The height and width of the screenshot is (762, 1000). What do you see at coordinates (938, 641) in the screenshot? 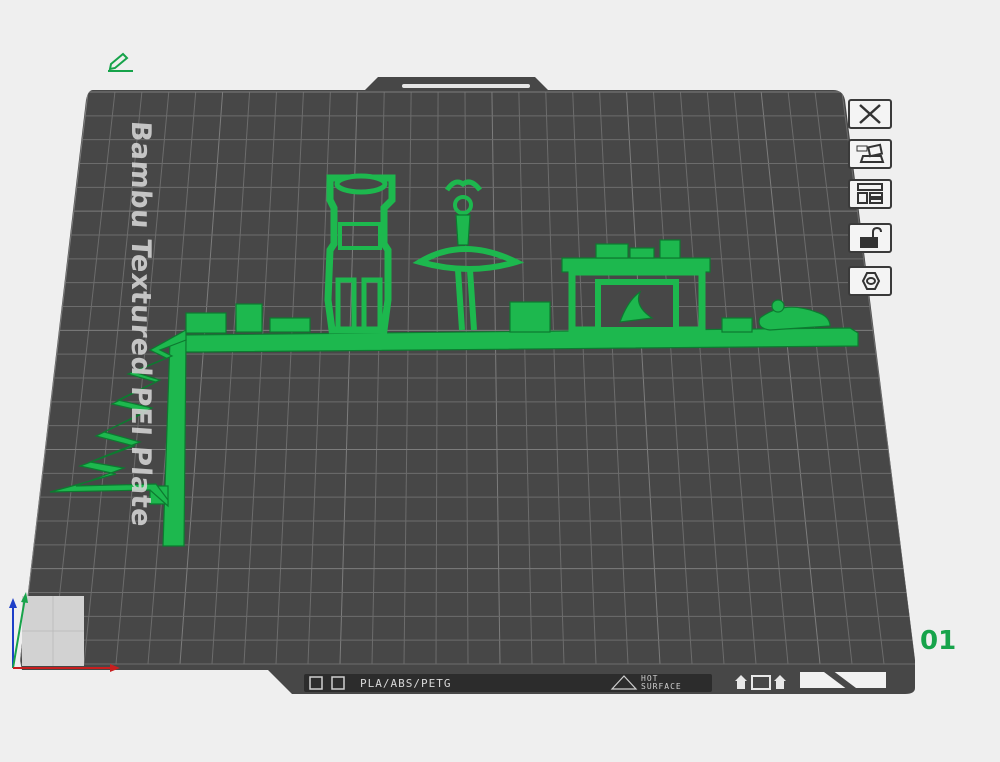
I see `plate-number: 01` at bounding box center [938, 641].